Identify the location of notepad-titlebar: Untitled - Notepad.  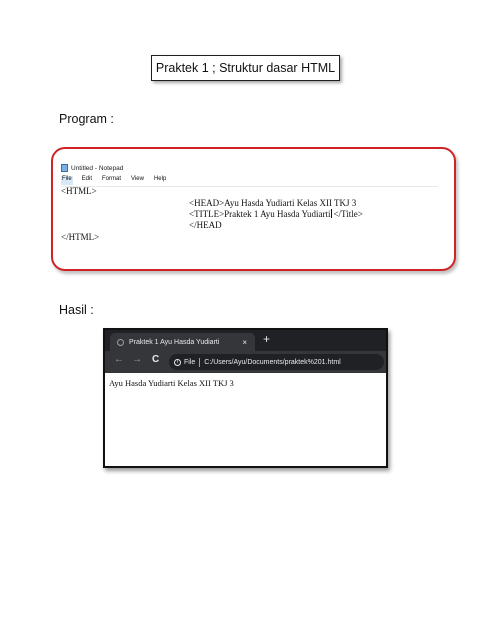
(92, 168).